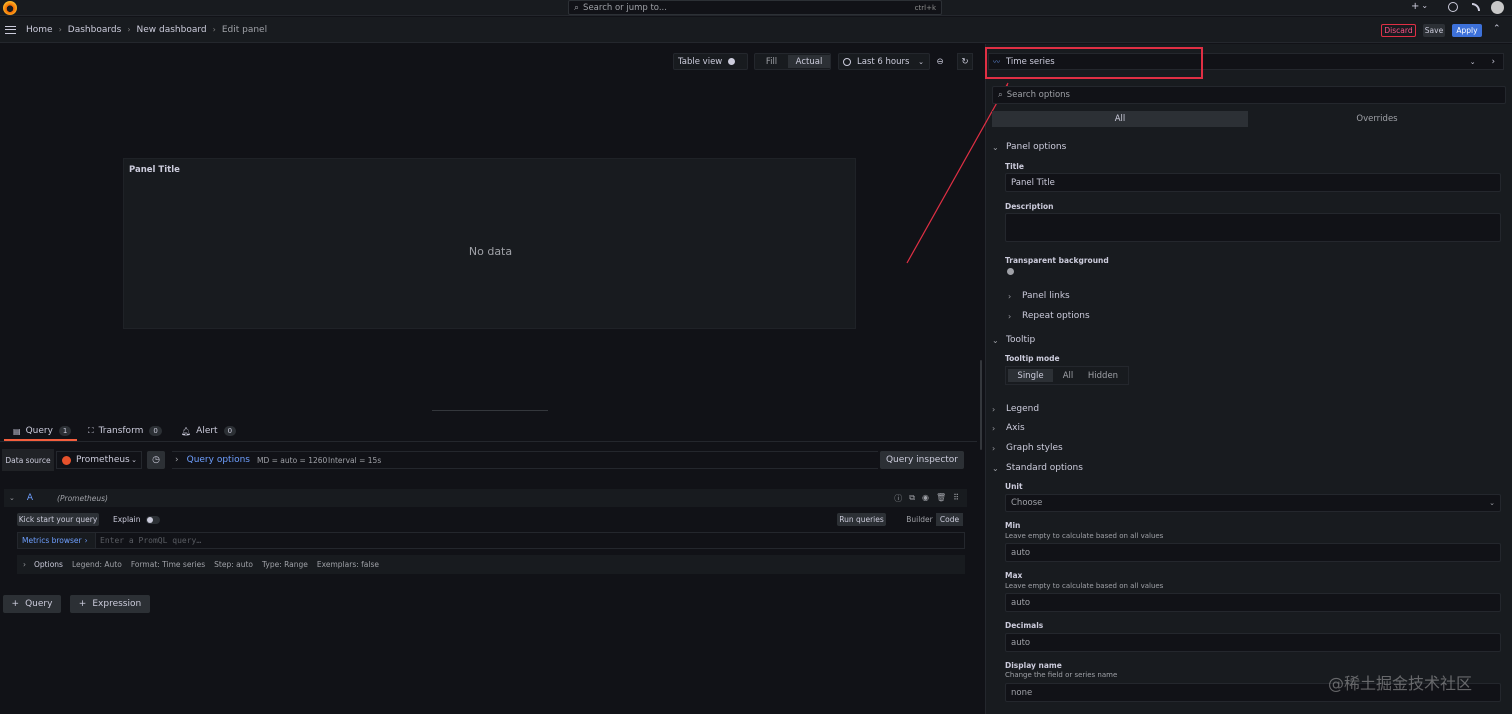 The image size is (1512, 714). What do you see at coordinates (965, 61) in the screenshot?
I see `refresh-icon: ↻` at bounding box center [965, 61].